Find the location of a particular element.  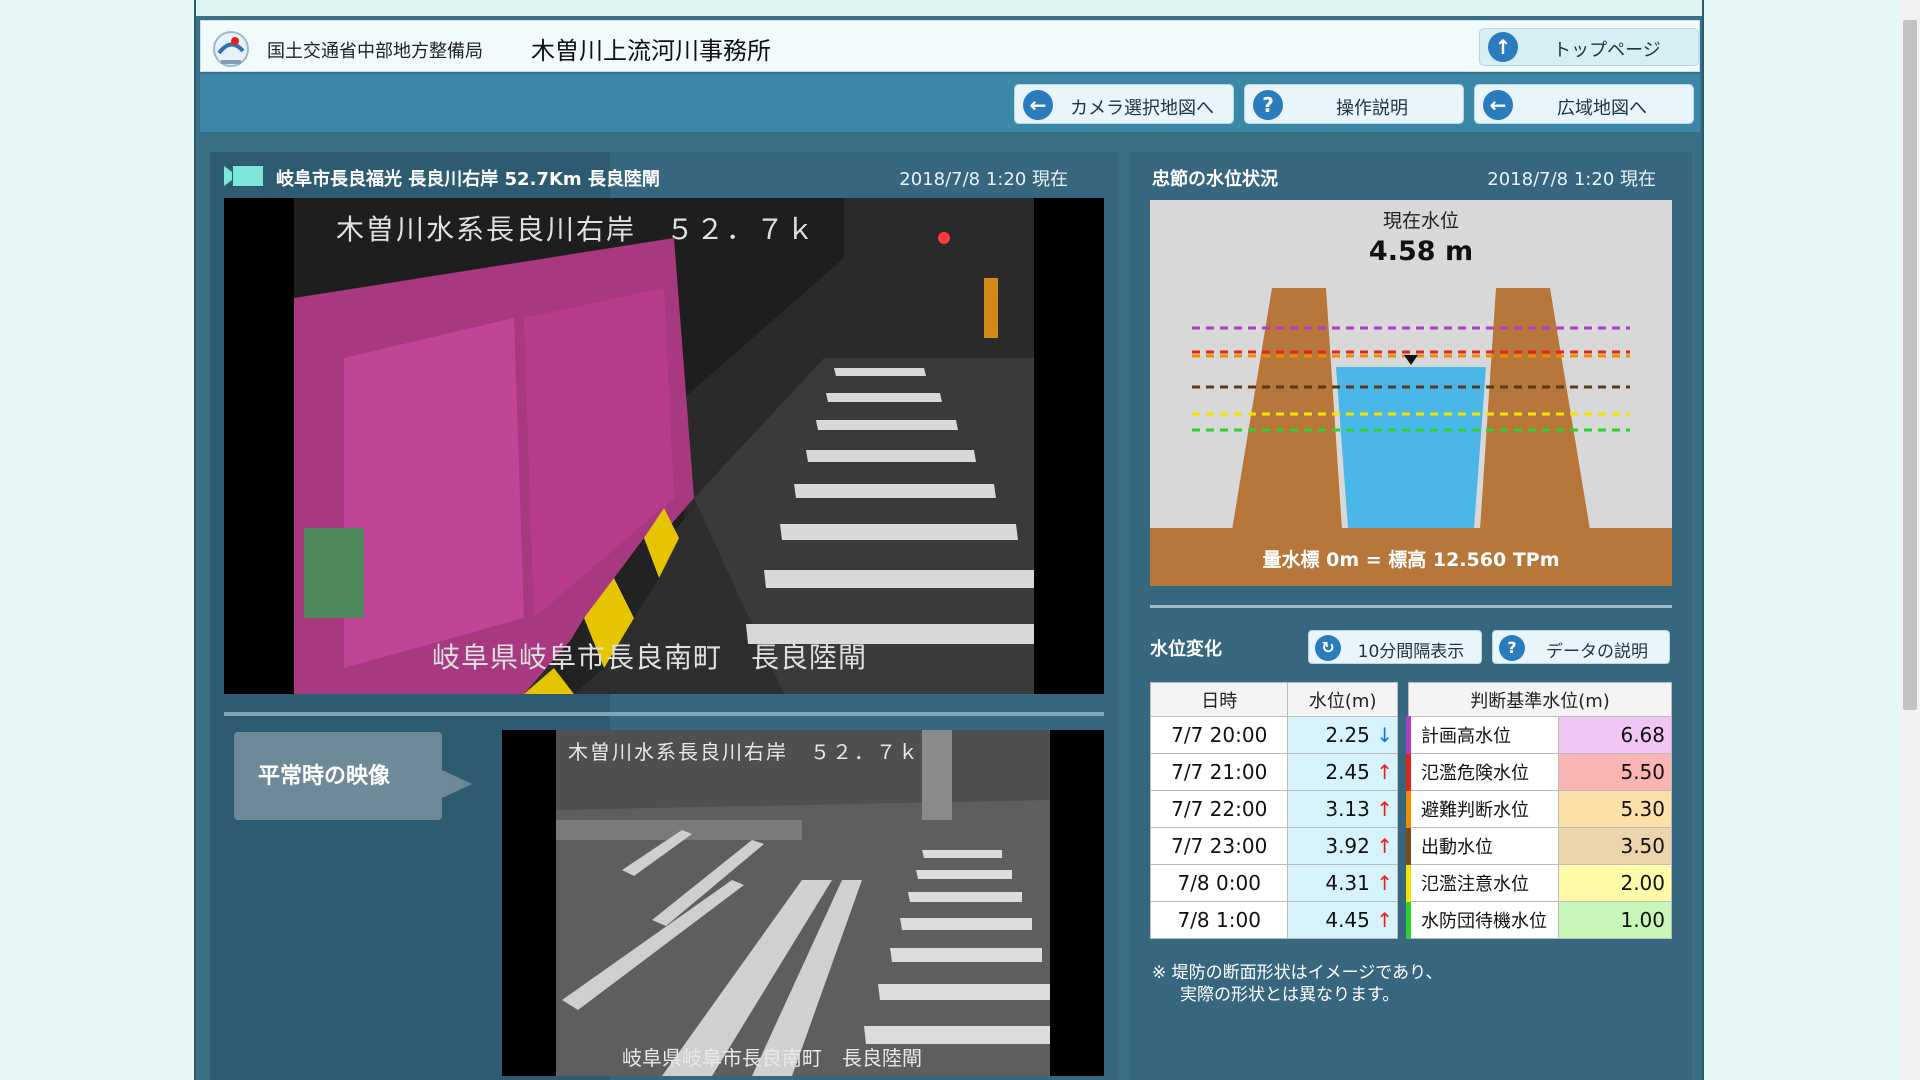

datum-label: 量水標 0m = 標高 12.560 TPm is located at coordinates (1410, 559).